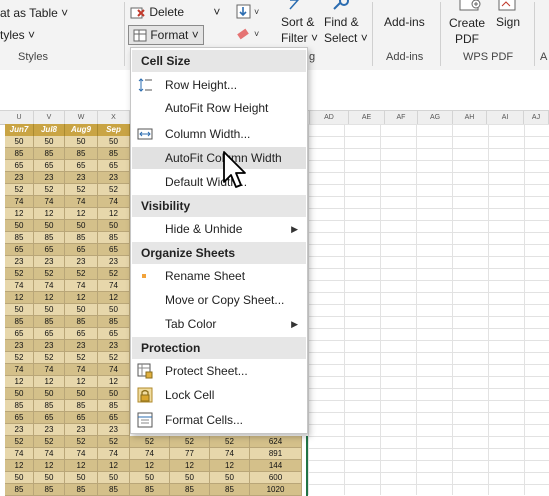 This screenshot has height=496, width=549. Describe the element at coordinates (467, 31) in the screenshot. I see `create-pdf-button: Create PDF` at that location.